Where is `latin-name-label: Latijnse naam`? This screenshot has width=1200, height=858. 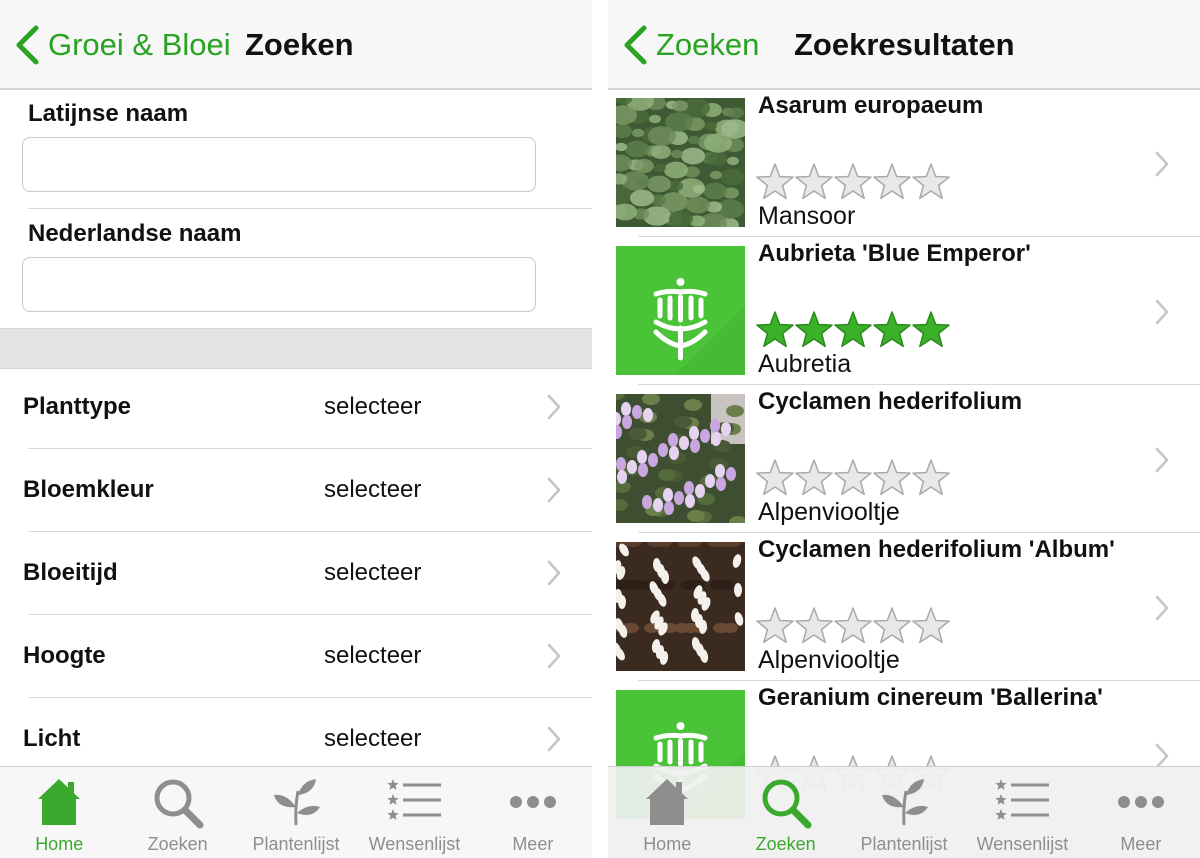
latin-name-label: Latijnse naam is located at coordinates (108, 113).